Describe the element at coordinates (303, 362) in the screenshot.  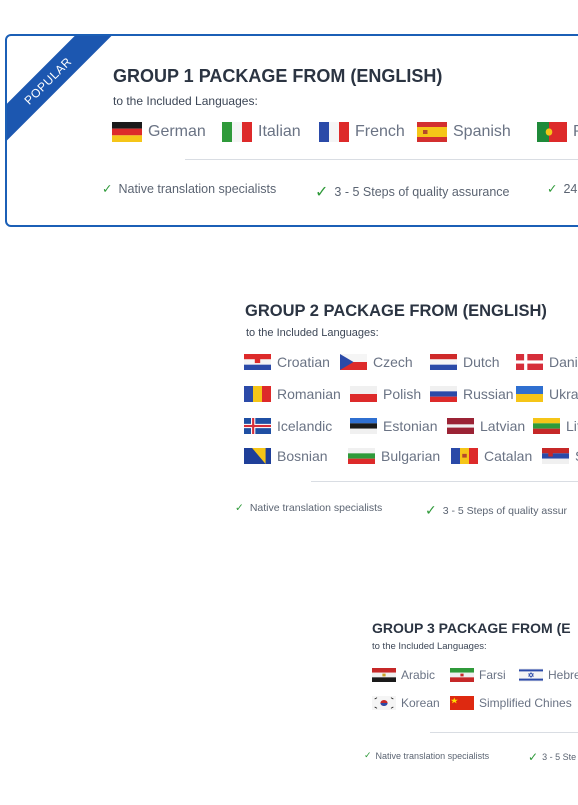
I see `lang-label: Croatian` at that location.